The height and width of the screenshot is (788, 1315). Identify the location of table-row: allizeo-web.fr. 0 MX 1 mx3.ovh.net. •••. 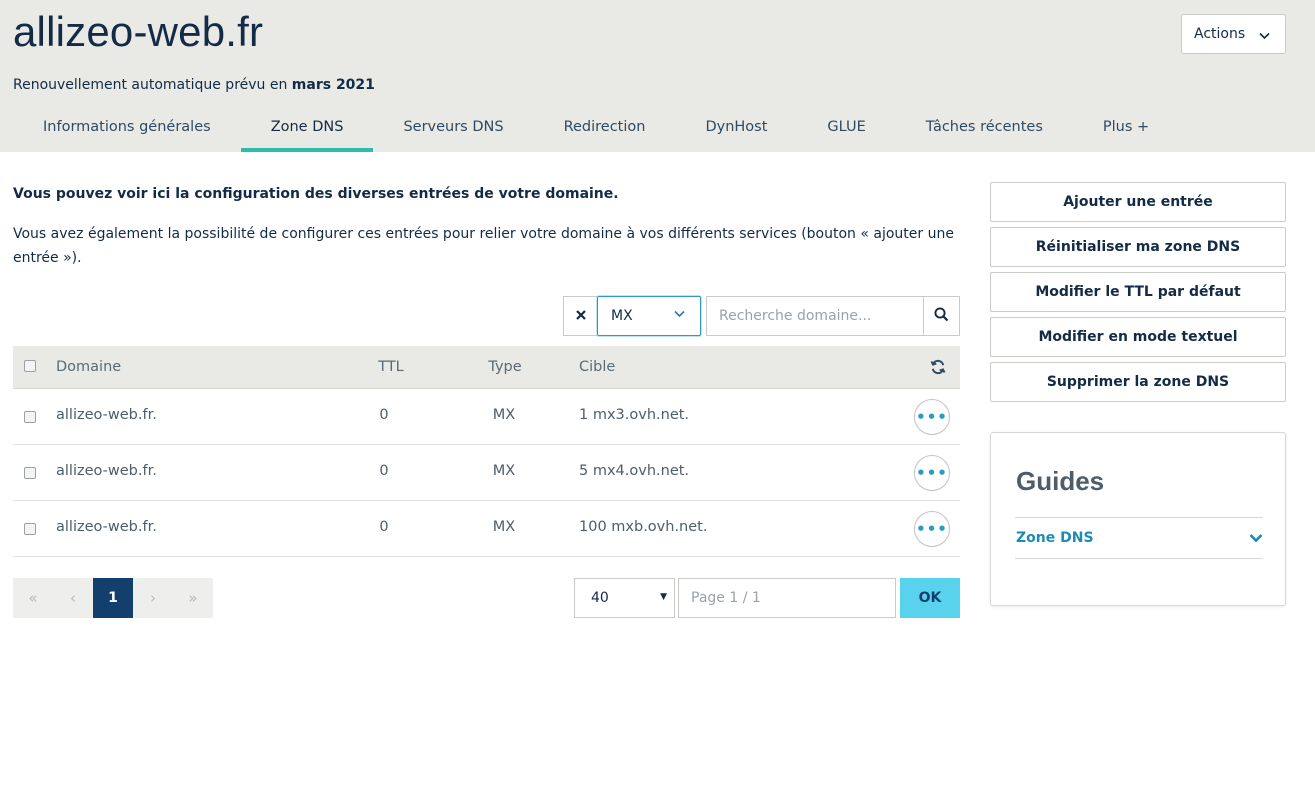
(486, 417).